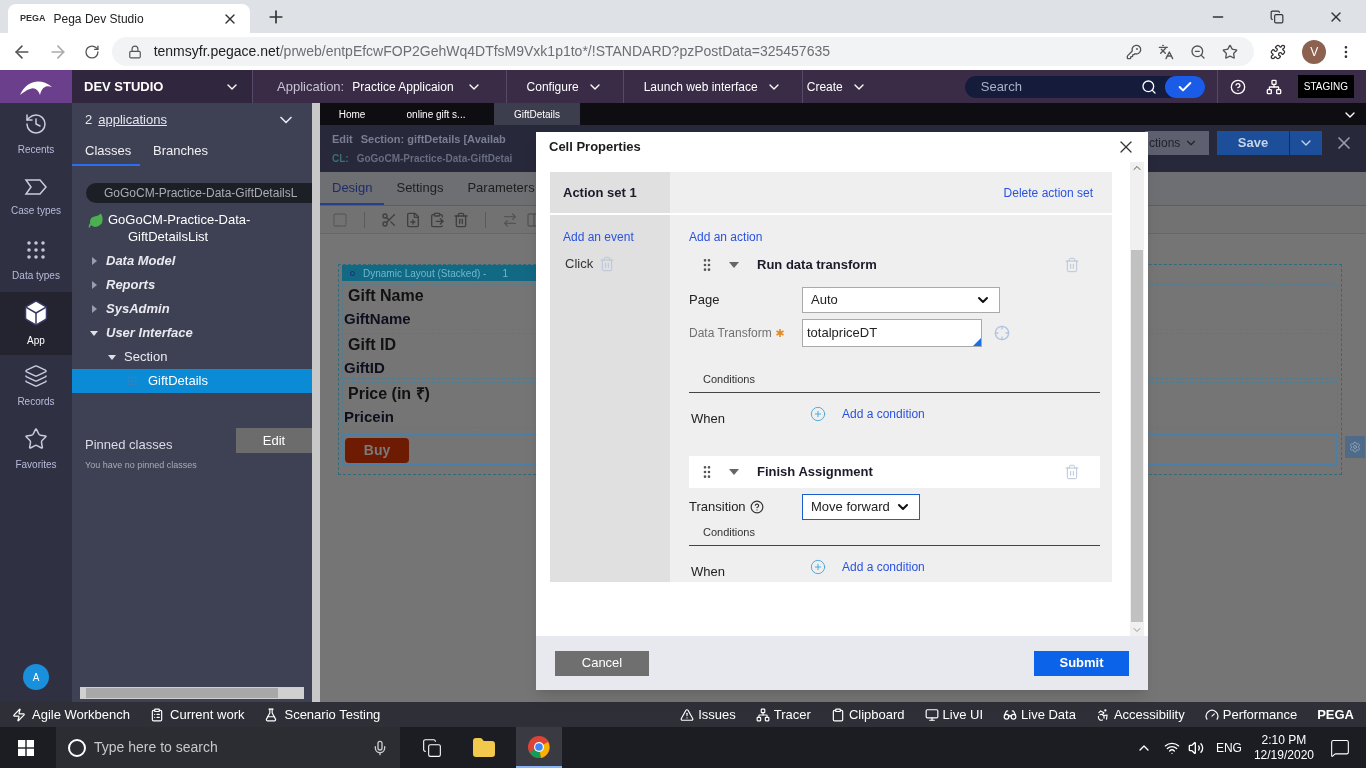 The width and height of the screenshot is (1366, 768). I want to click on cancel-button: Cancel, so click(602, 663).